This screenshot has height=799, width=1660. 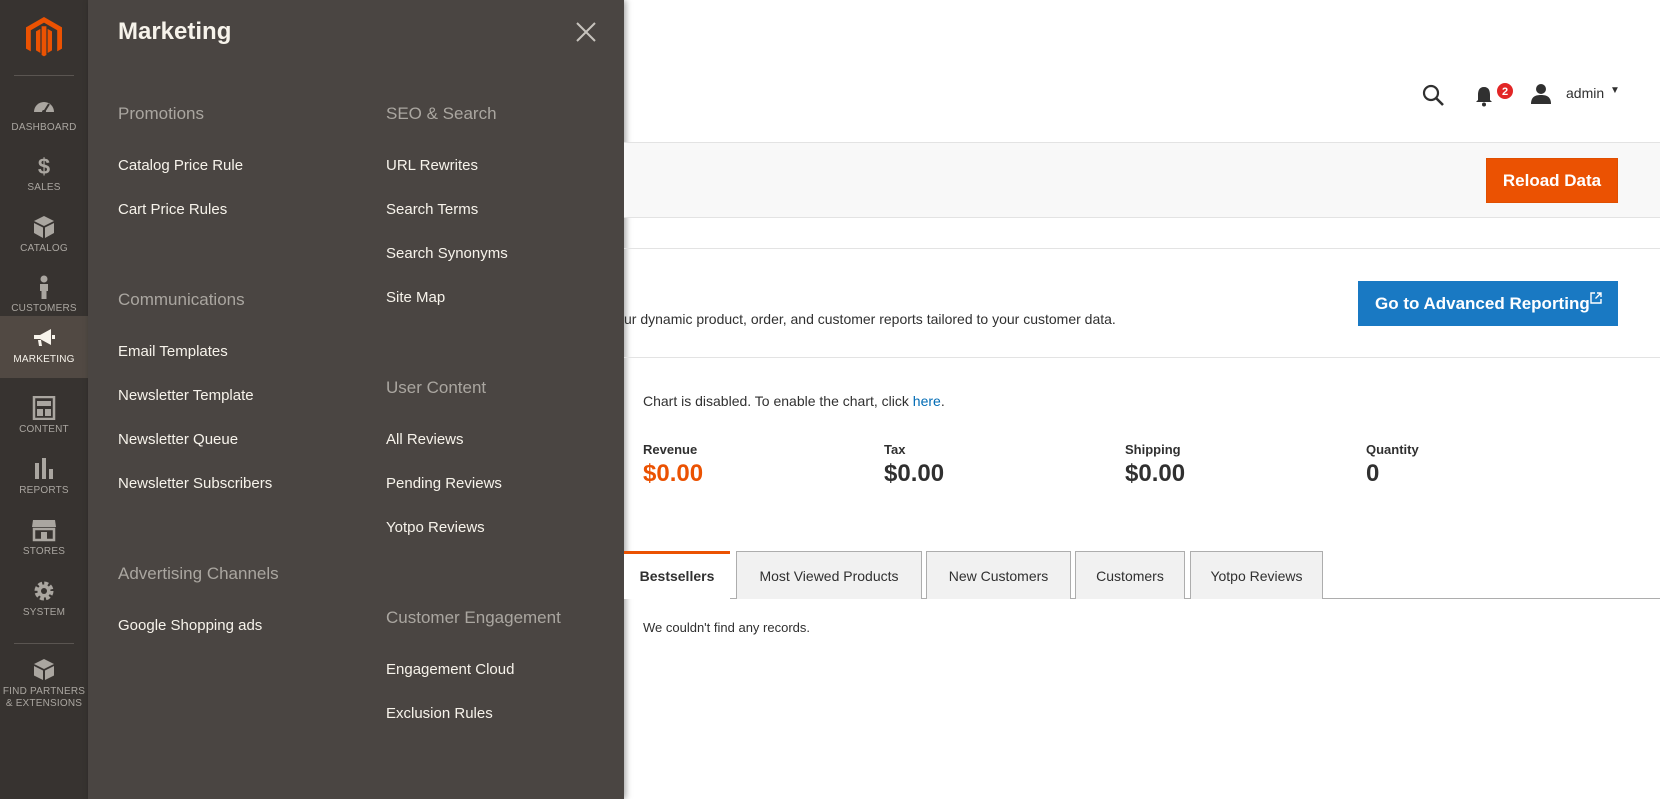 I want to click on rail-item-label: STORES, so click(x=44, y=551).